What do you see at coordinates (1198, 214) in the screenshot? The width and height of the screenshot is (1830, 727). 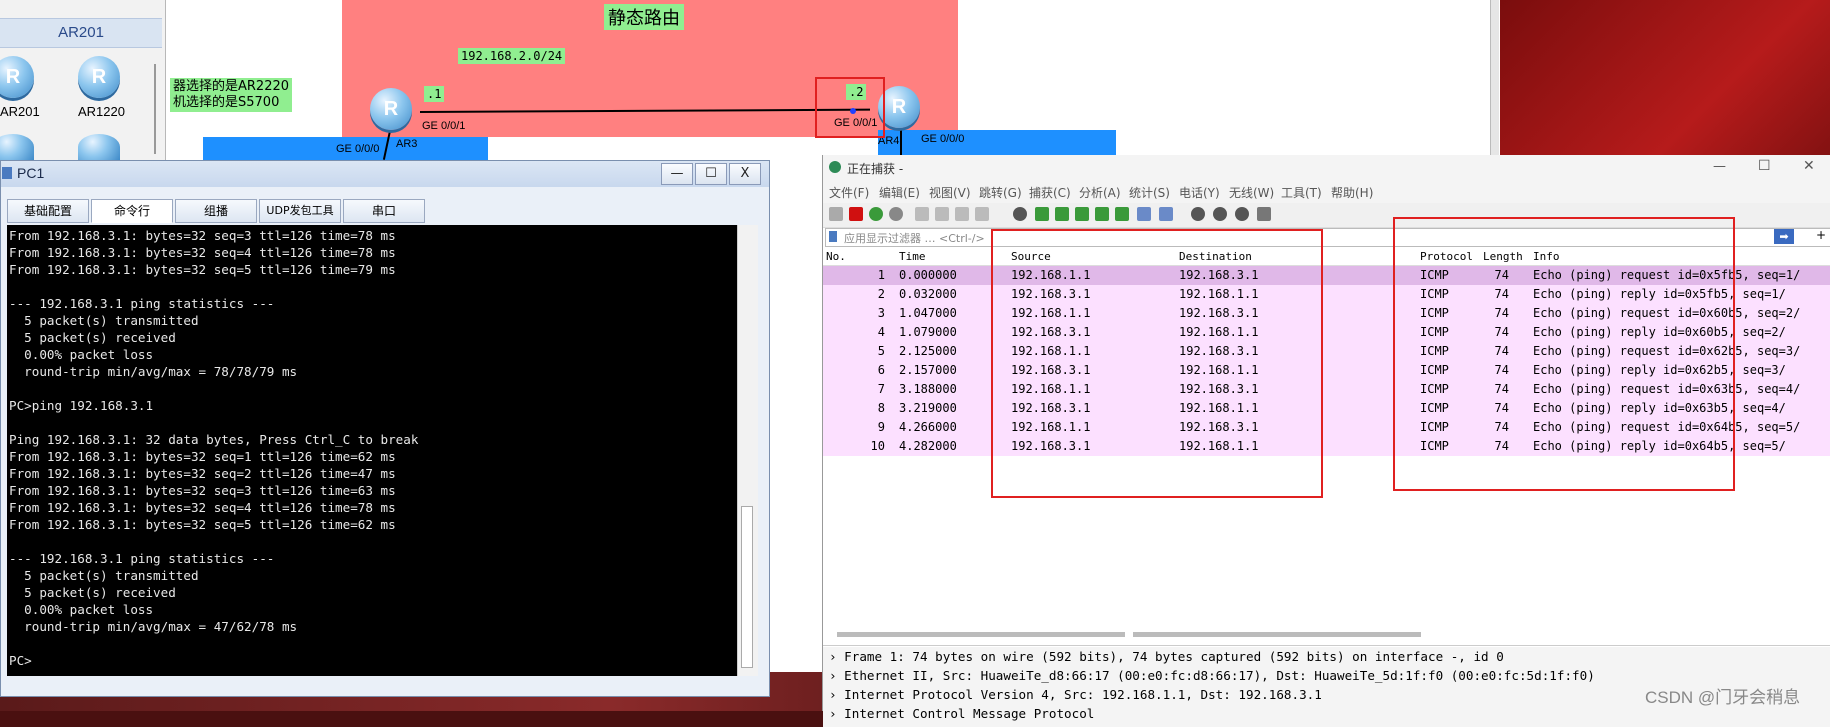 I see `zoom-in-icon` at bounding box center [1198, 214].